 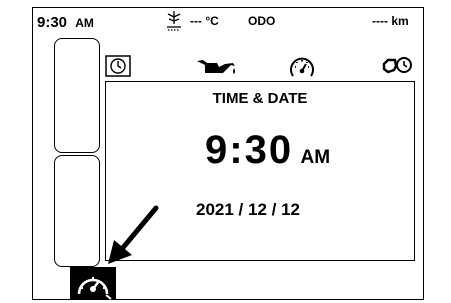 What do you see at coordinates (52, 22) in the screenshot?
I see `status-clock-time: 9:30` at bounding box center [52, 22].